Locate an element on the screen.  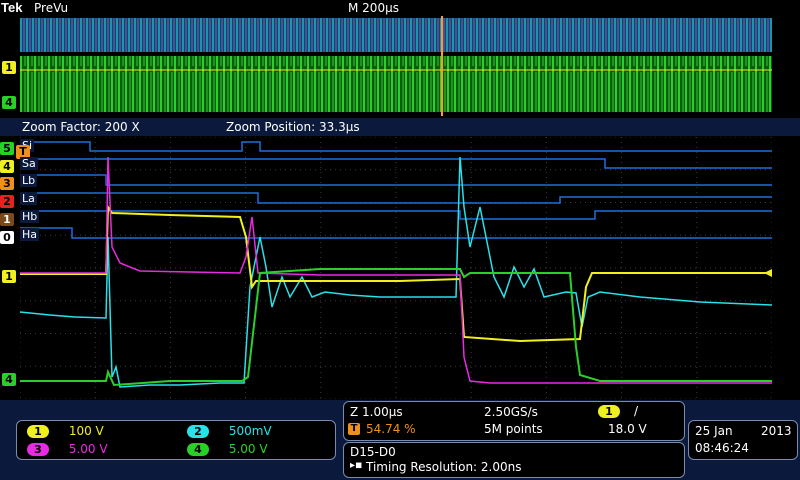
digital-label-hb: Hb is located at coordinates (30, 216).